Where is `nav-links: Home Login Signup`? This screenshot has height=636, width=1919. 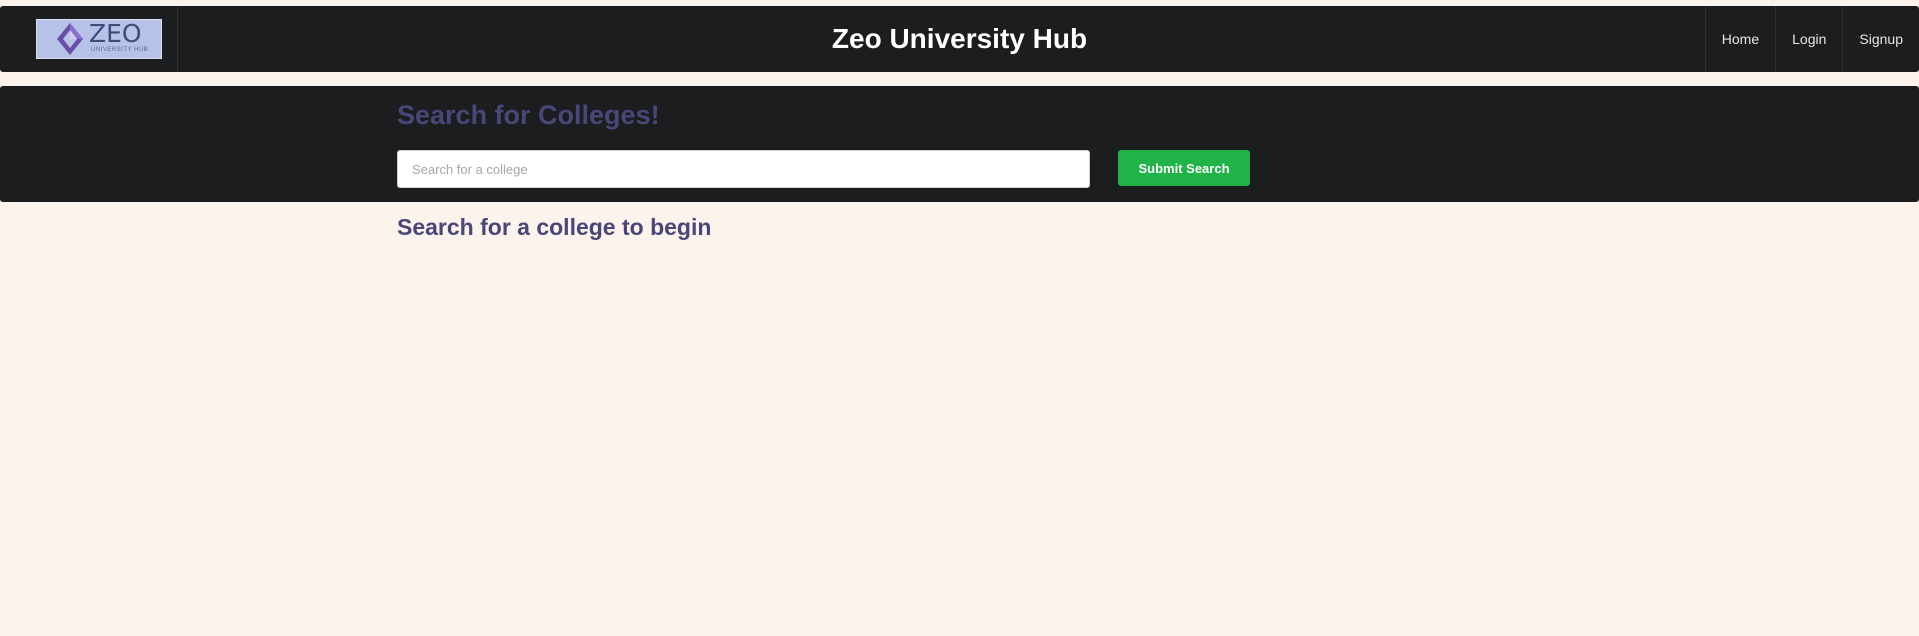
nav-links: Home Login Signup is located at coordinates (1811, 39).